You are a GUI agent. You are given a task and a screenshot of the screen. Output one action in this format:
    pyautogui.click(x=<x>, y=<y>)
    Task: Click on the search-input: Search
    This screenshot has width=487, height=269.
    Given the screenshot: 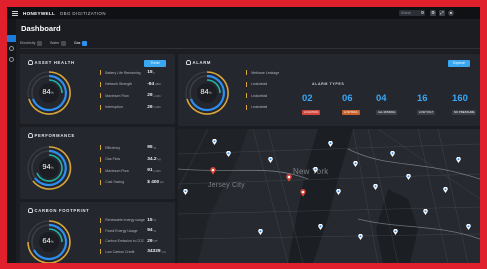 What is the action you would take?
    pyautogui.click(x=412, y=13)
    